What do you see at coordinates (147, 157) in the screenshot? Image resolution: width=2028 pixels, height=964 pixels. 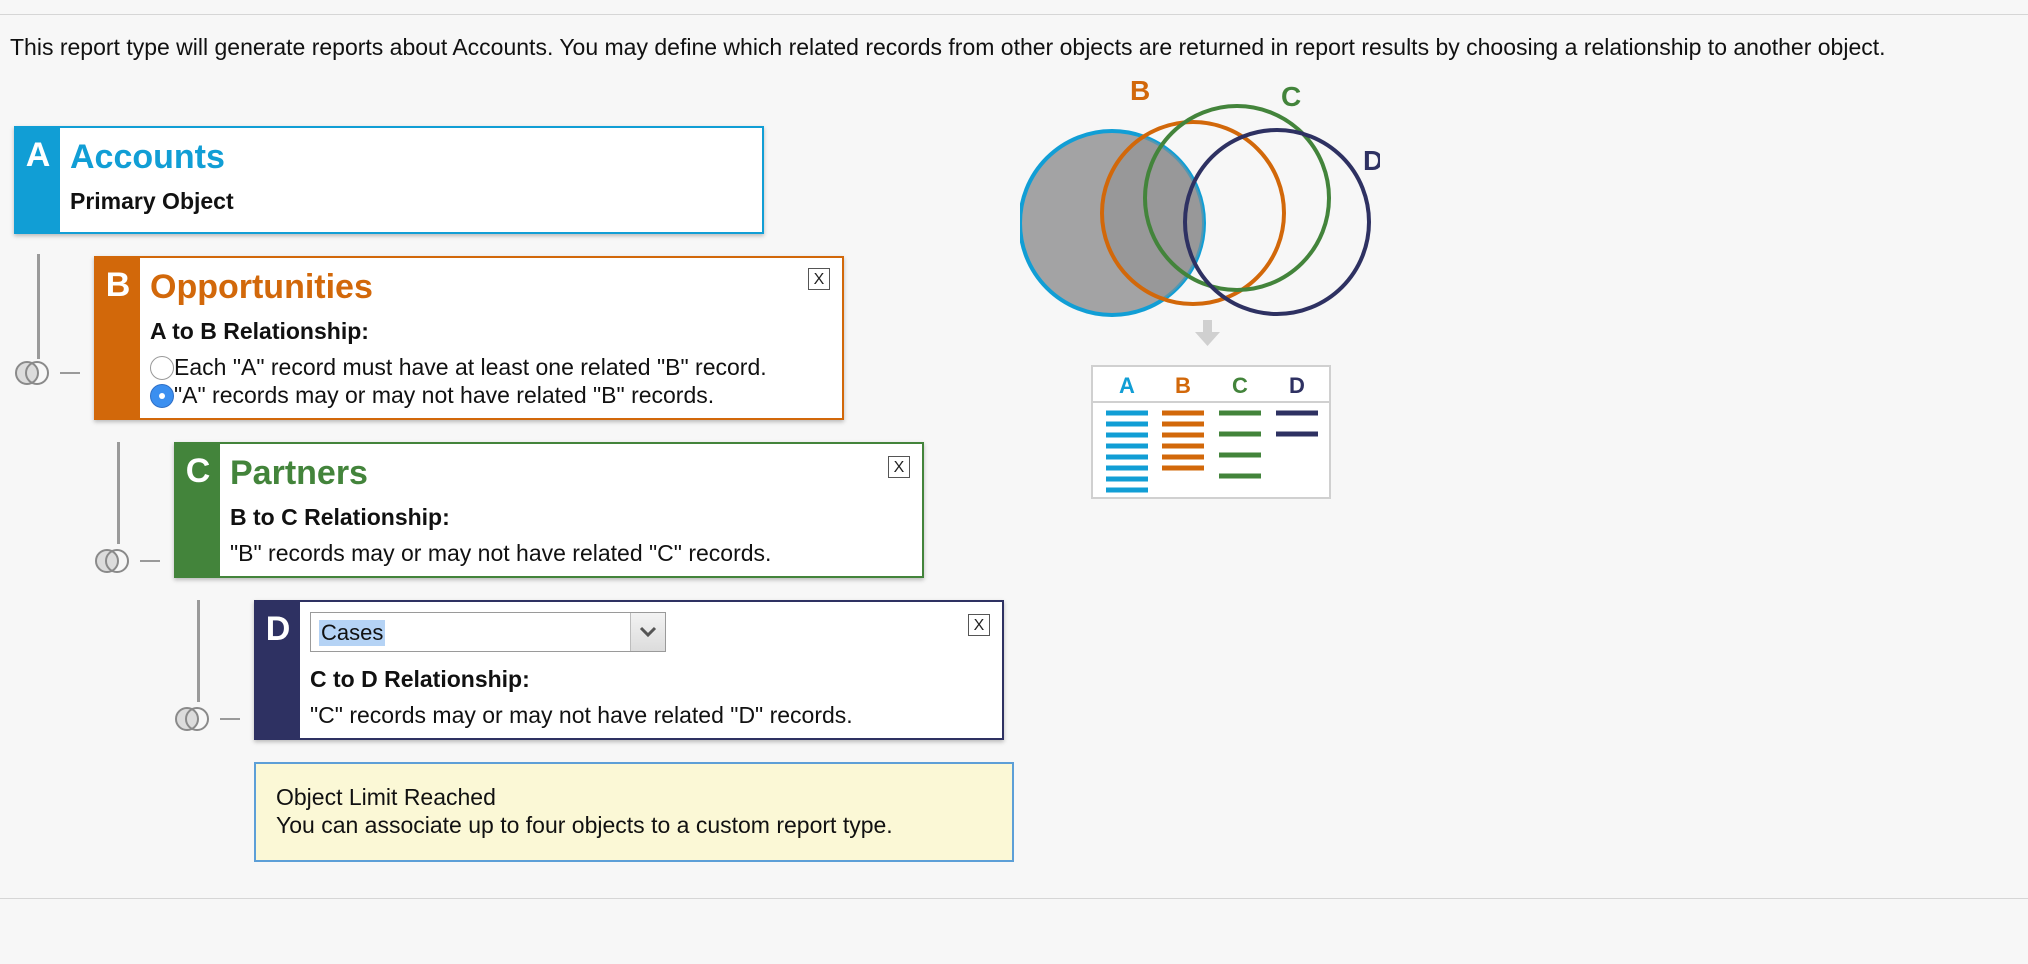 I see `object-title-a: Accounts` at bounding box center [147, 157].